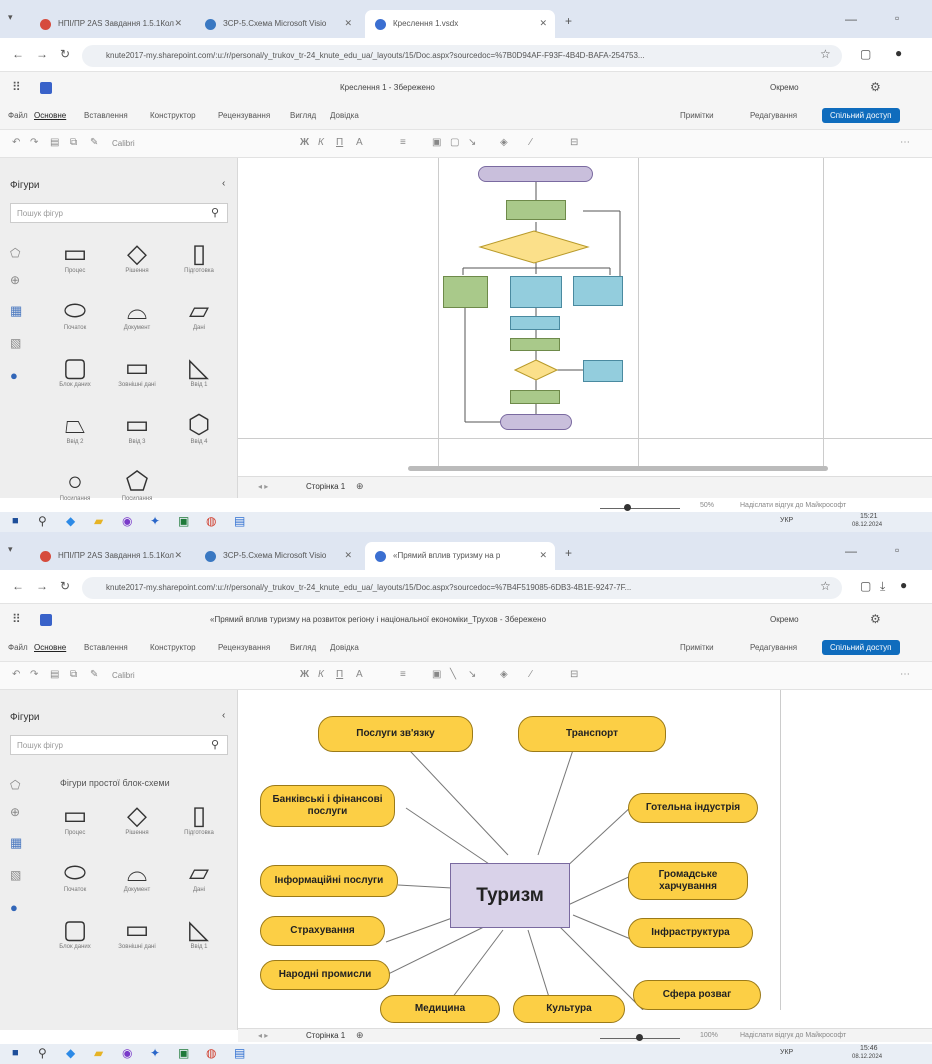  Describe the element at coordinates (321, 674) in the screenshot. I see `italic-icon: К` at that location.